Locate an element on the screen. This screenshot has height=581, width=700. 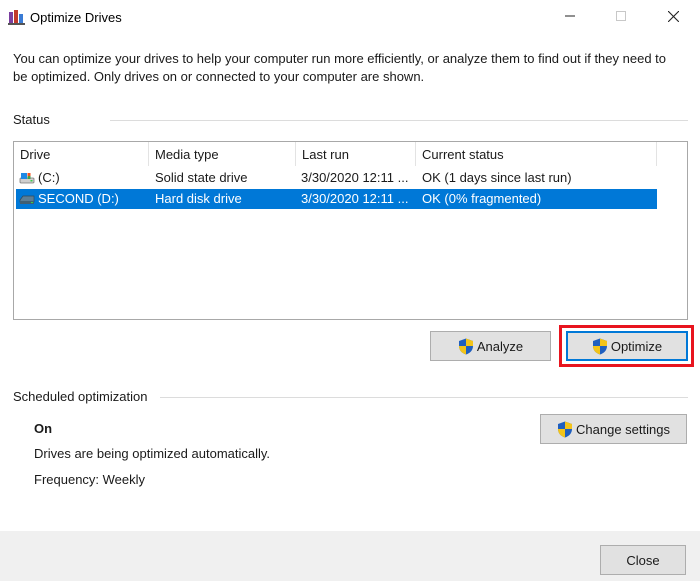
close-window-button is located at coordinates (673, 16).